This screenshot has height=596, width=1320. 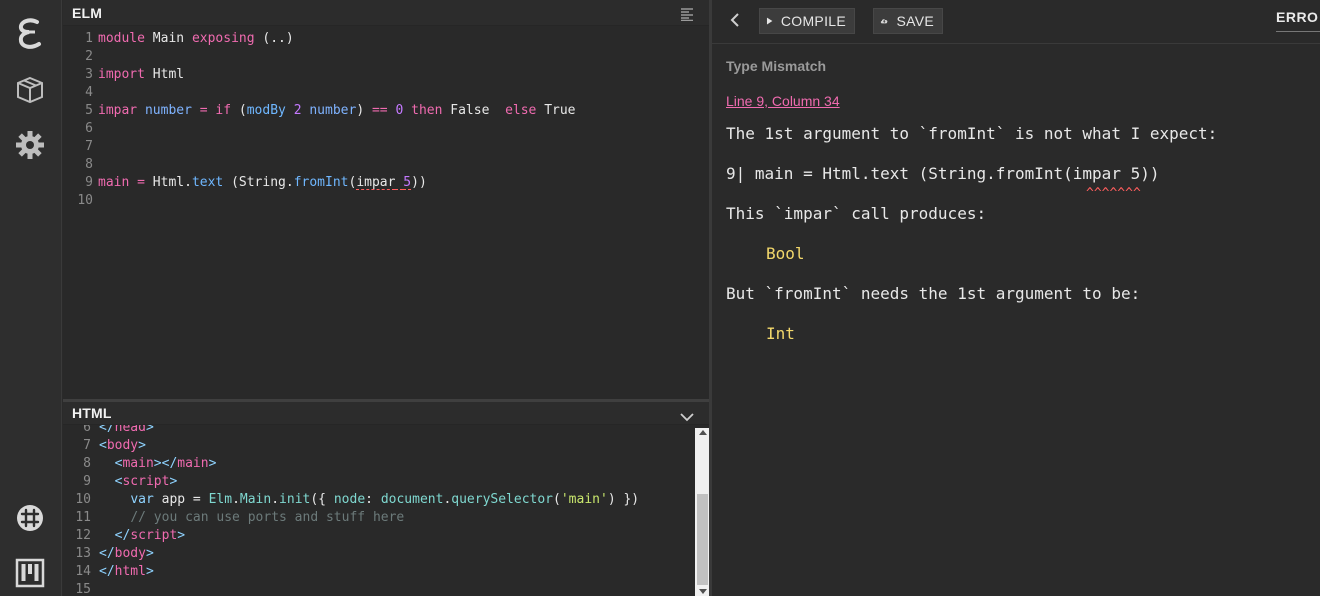 What do you see at coordinates (31, 298) in the screenshot?
I see `sidebar` at bounding box center [31, 298].